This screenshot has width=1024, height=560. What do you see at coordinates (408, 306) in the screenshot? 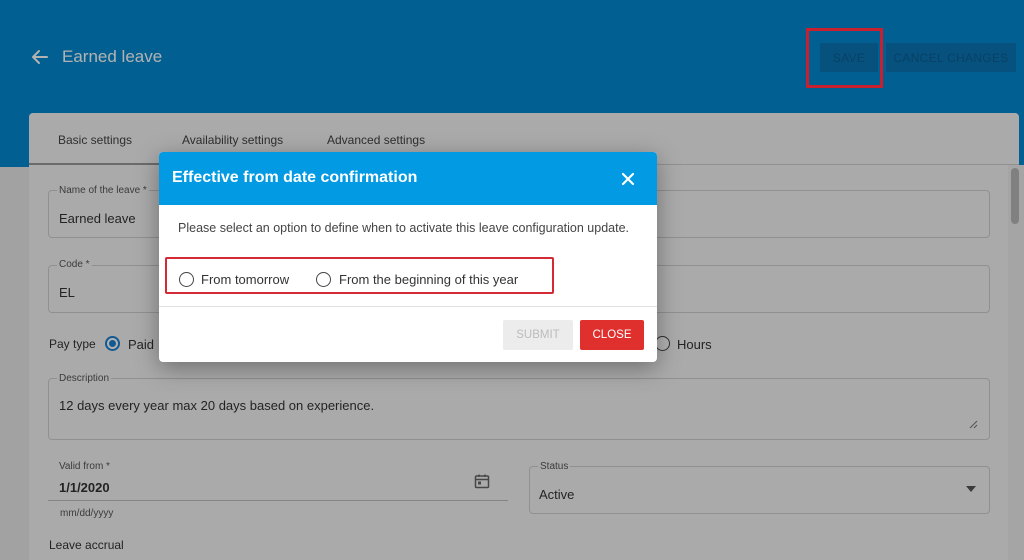
I see `dialog-divider` at bounding box center [408, 306].